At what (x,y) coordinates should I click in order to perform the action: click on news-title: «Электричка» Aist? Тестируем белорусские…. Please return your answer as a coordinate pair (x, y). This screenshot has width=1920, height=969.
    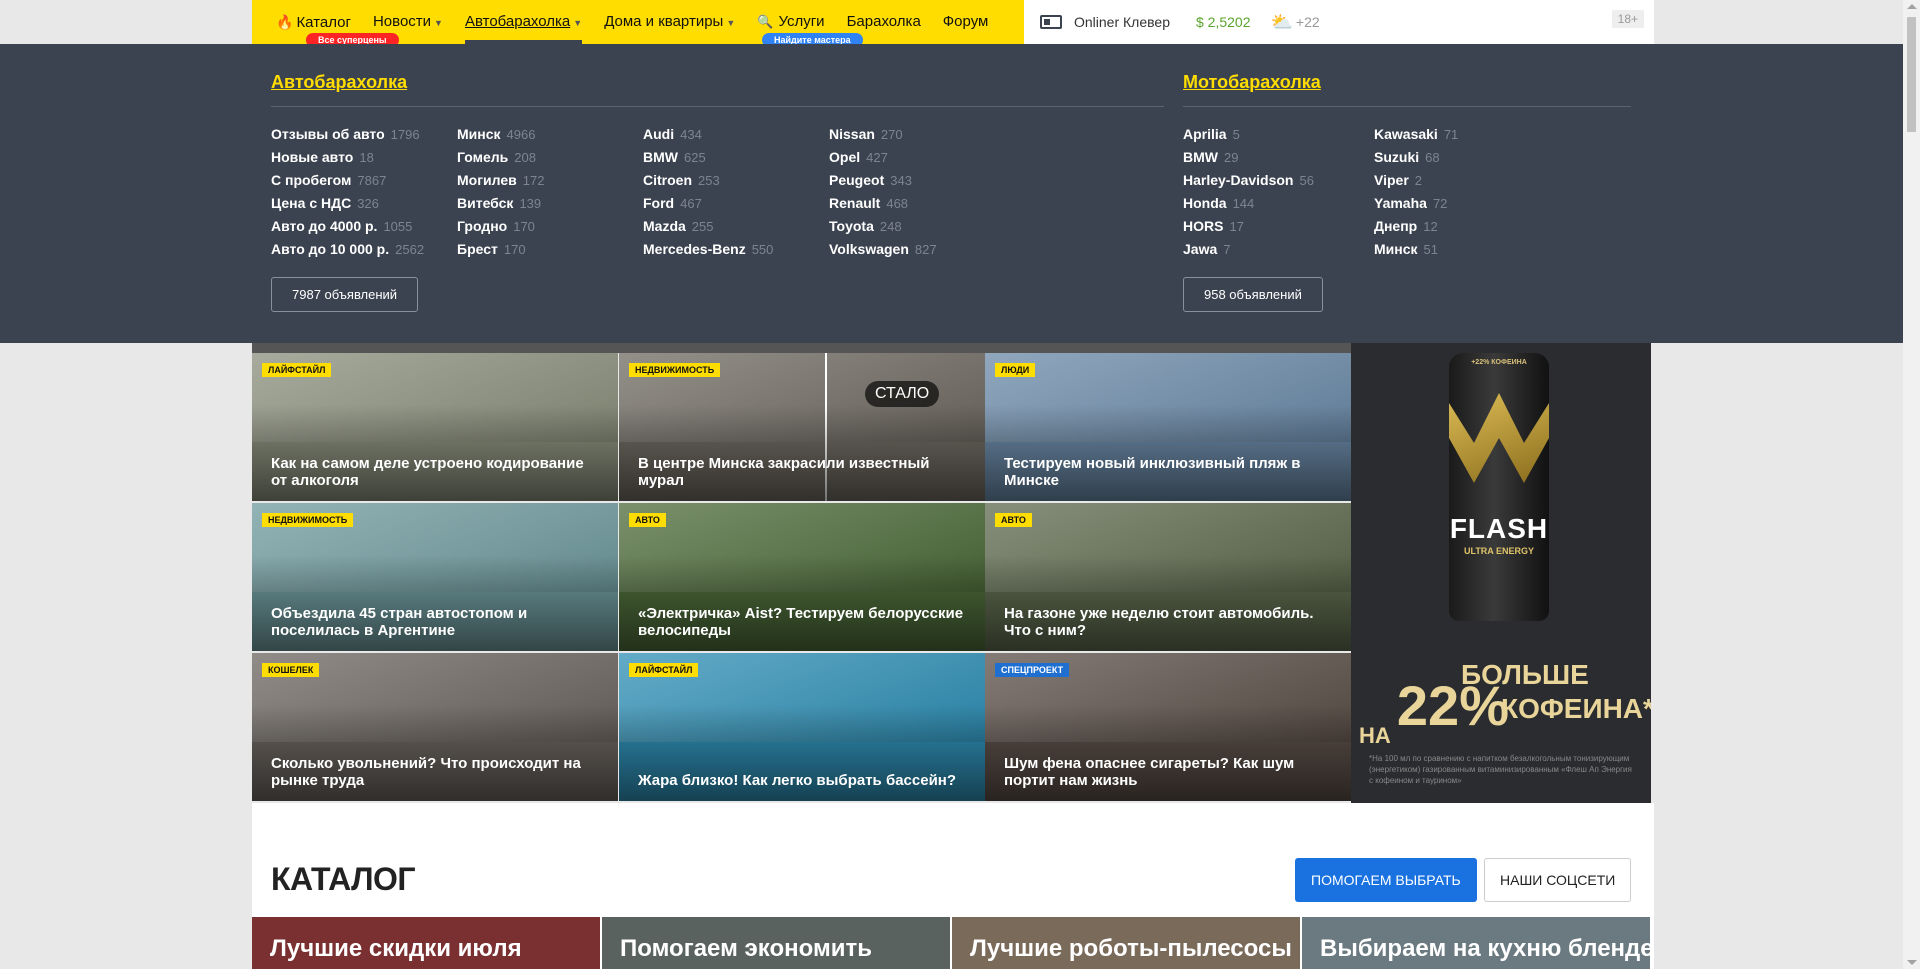
    Looking at the image, I should click on (803, 622).